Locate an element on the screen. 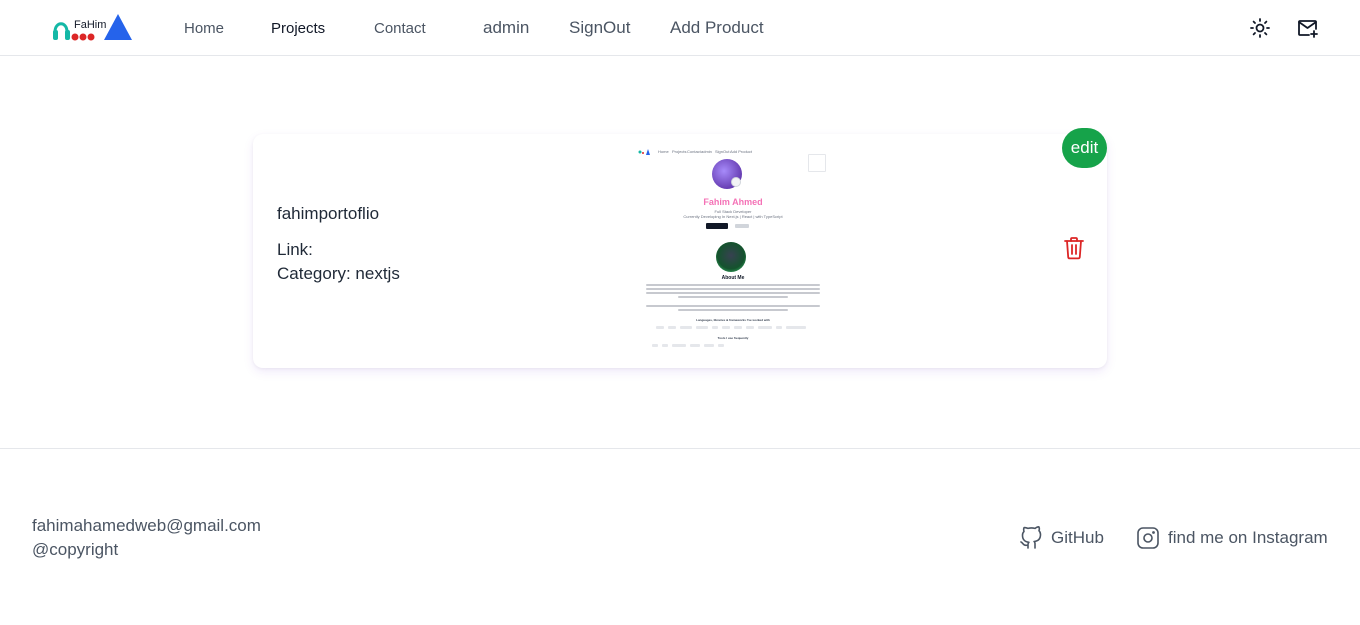 Image resolution: width=1360 pixels, height=625 pixels. nav-home: Home is located at coordinates (204, 28).